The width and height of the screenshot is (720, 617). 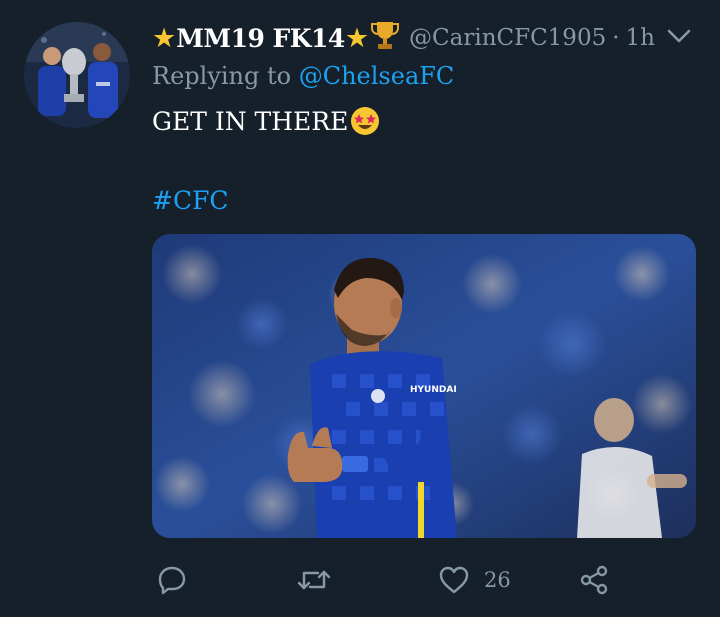 What do you see at coordinates (387, 580) in the screenshot?
I see `tweet-actions: 26` at bounding box center [387, 580].